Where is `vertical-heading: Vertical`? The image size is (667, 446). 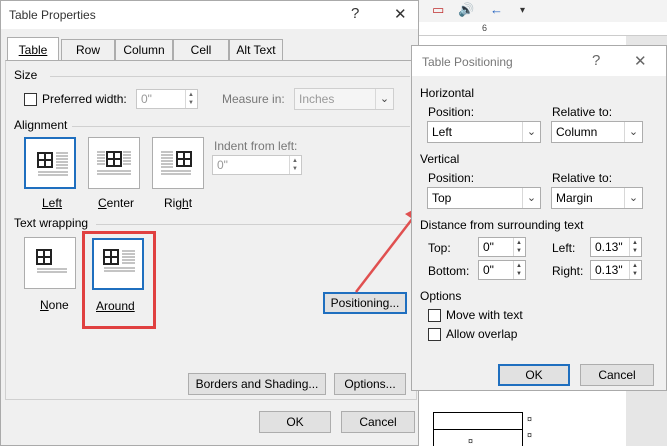
vertical-heading: Vertical is located at coordinates (440, 159).